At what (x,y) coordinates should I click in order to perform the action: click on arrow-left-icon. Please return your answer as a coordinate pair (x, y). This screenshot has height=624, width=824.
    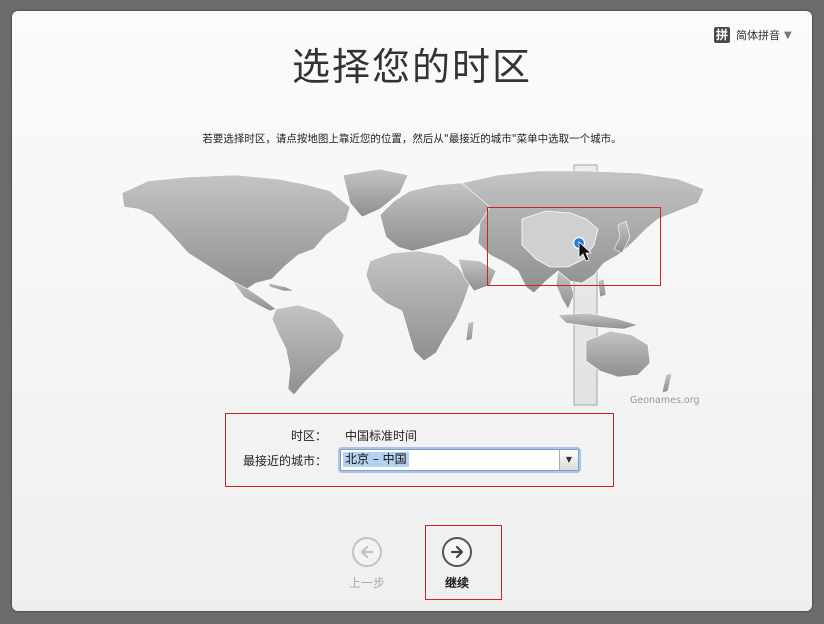
    Looking at the image, I should click on (367, 552).